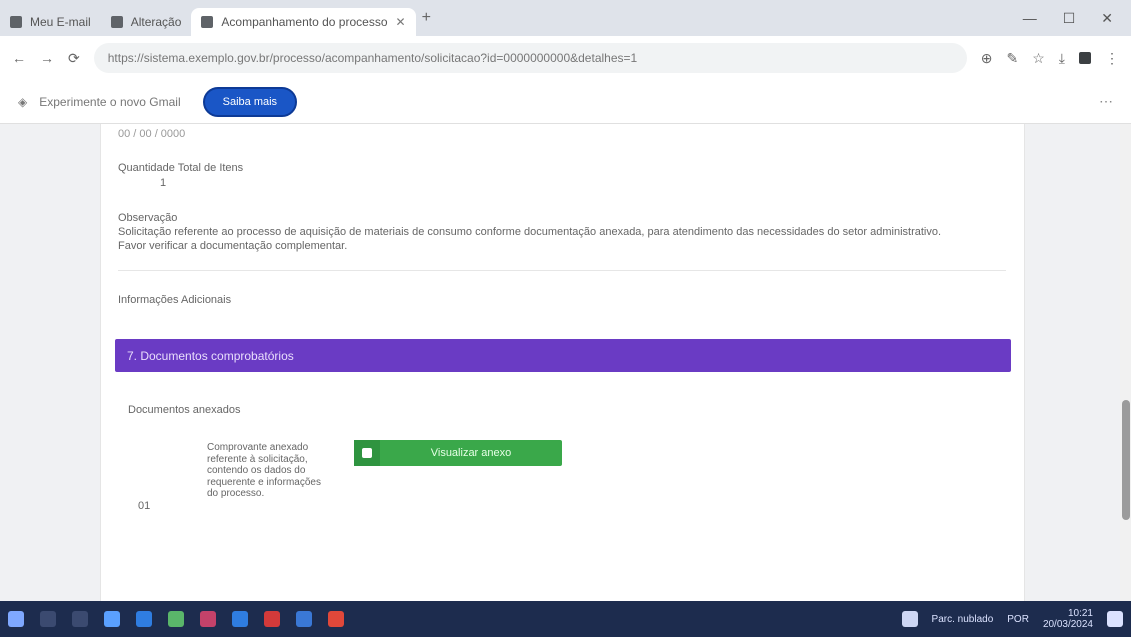  Describe the element at coordinates (208, 619) in the screenshot. I see `app-icon` at that location.